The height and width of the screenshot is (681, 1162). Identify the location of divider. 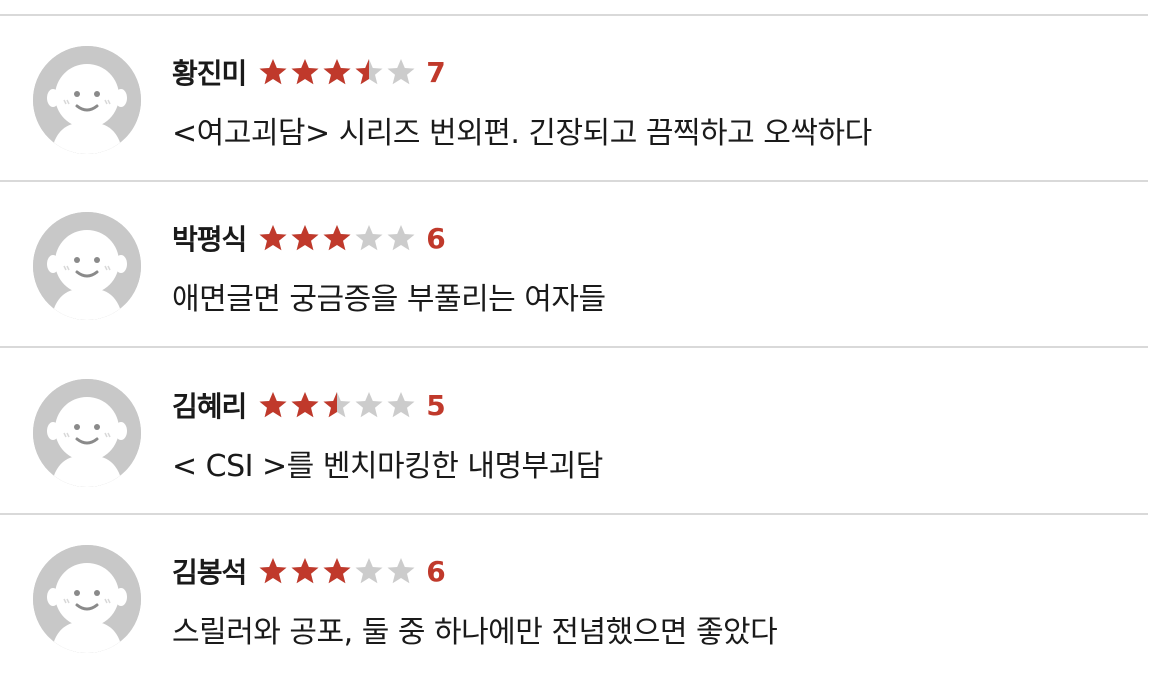
(574, 347).